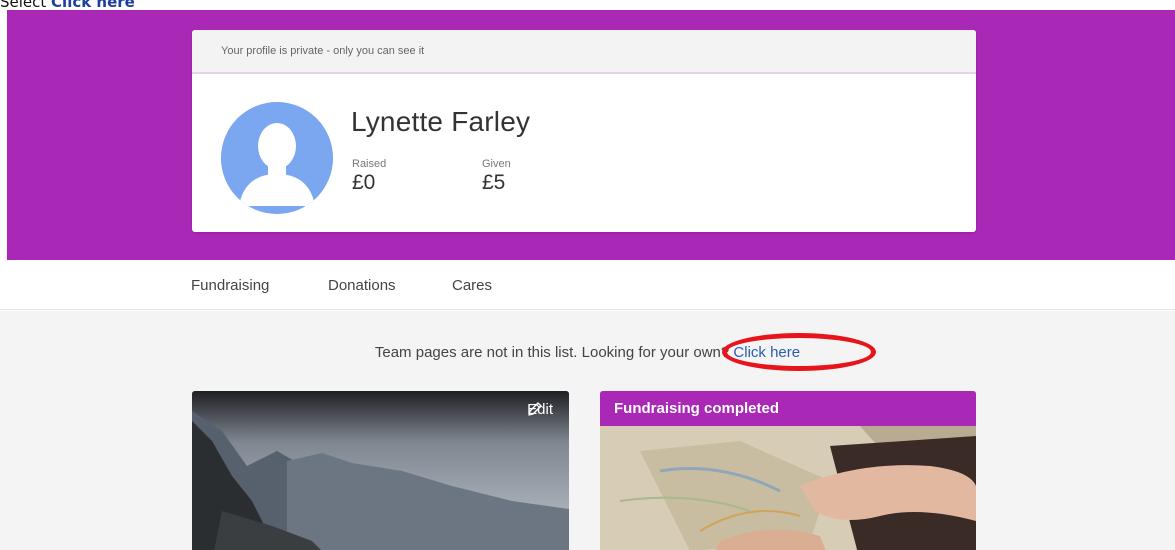 The height and width of the screenshot is (550, 1175). I want to click on mountain-landscape-photo, so click(380, 470).